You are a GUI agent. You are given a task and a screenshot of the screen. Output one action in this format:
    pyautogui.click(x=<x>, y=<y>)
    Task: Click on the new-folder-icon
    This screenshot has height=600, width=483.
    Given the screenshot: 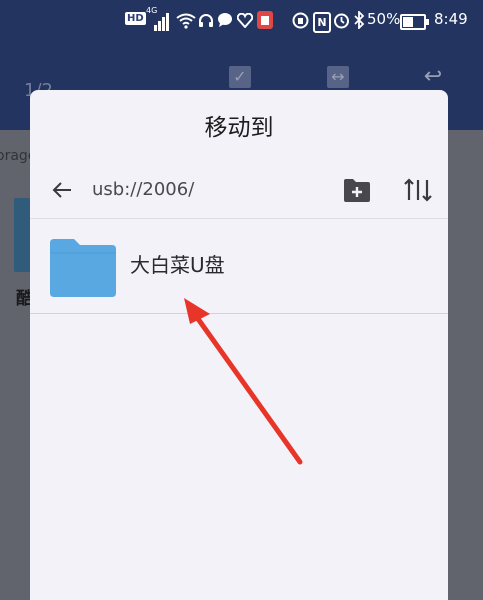 What is the action you would take?
    pyautogui.click(x=357, y=190)
    